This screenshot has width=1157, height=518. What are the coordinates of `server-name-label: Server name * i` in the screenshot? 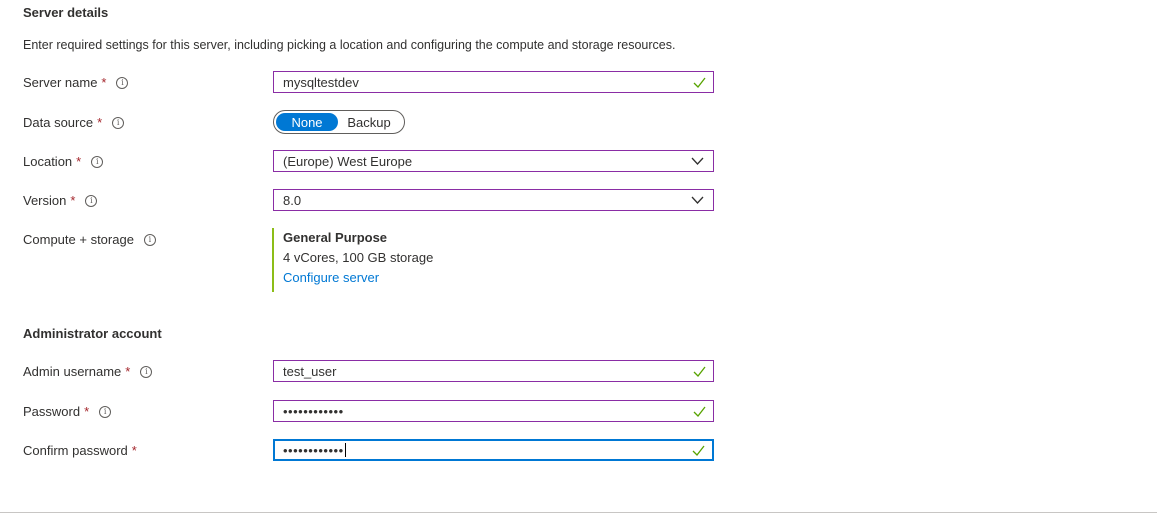 It's located at (76, 82).